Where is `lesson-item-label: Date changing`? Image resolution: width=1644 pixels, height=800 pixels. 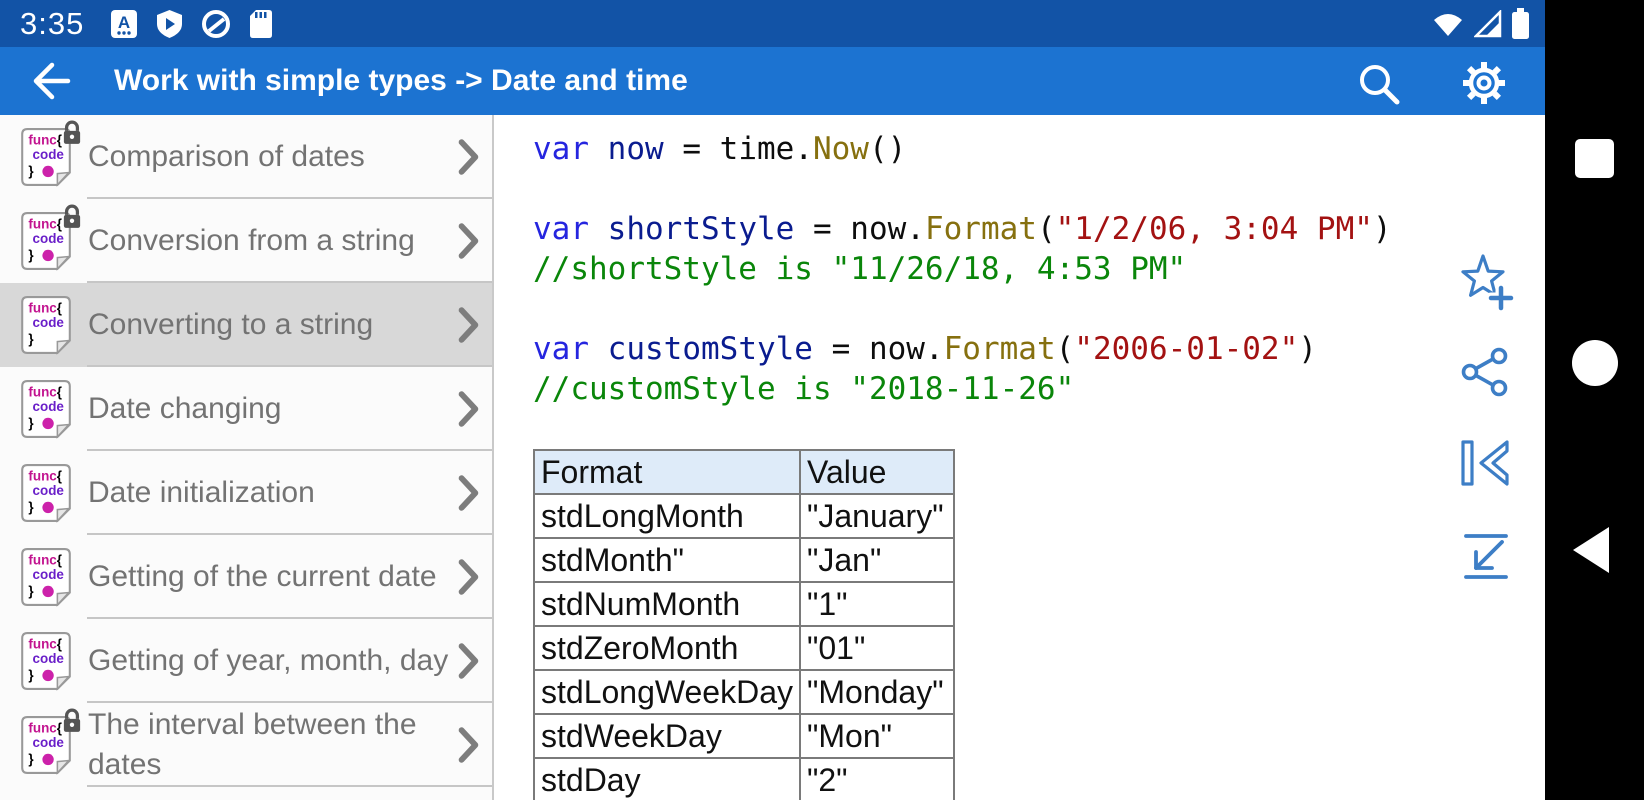 lesson-item-label: Date changing is located at coordinates (185, 408).